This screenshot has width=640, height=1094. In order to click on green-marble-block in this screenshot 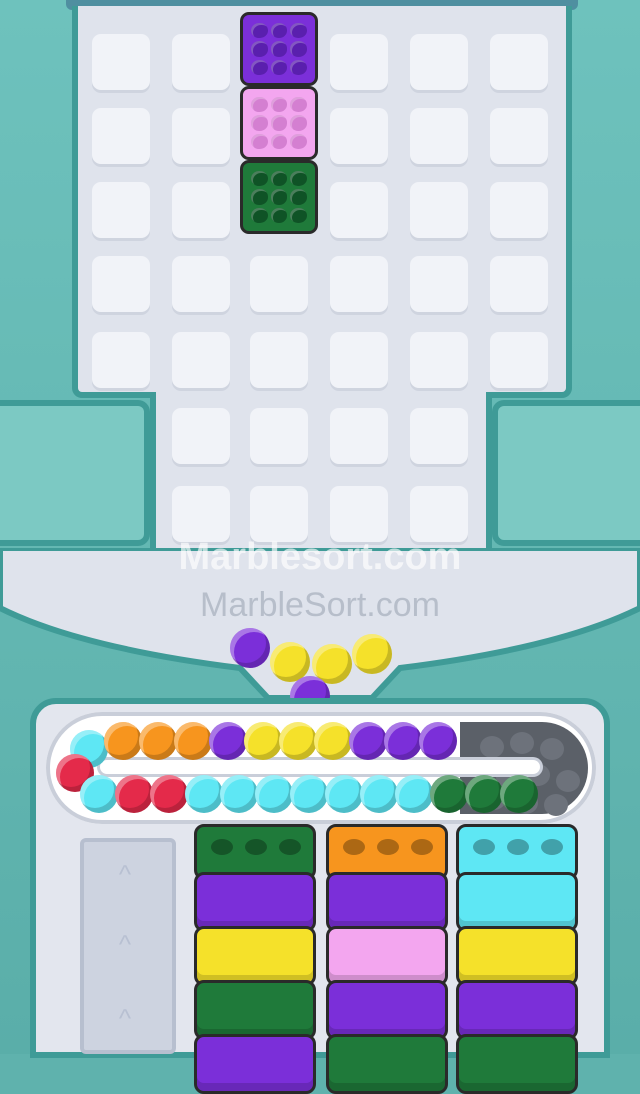, I will do `click(279, 197)`.